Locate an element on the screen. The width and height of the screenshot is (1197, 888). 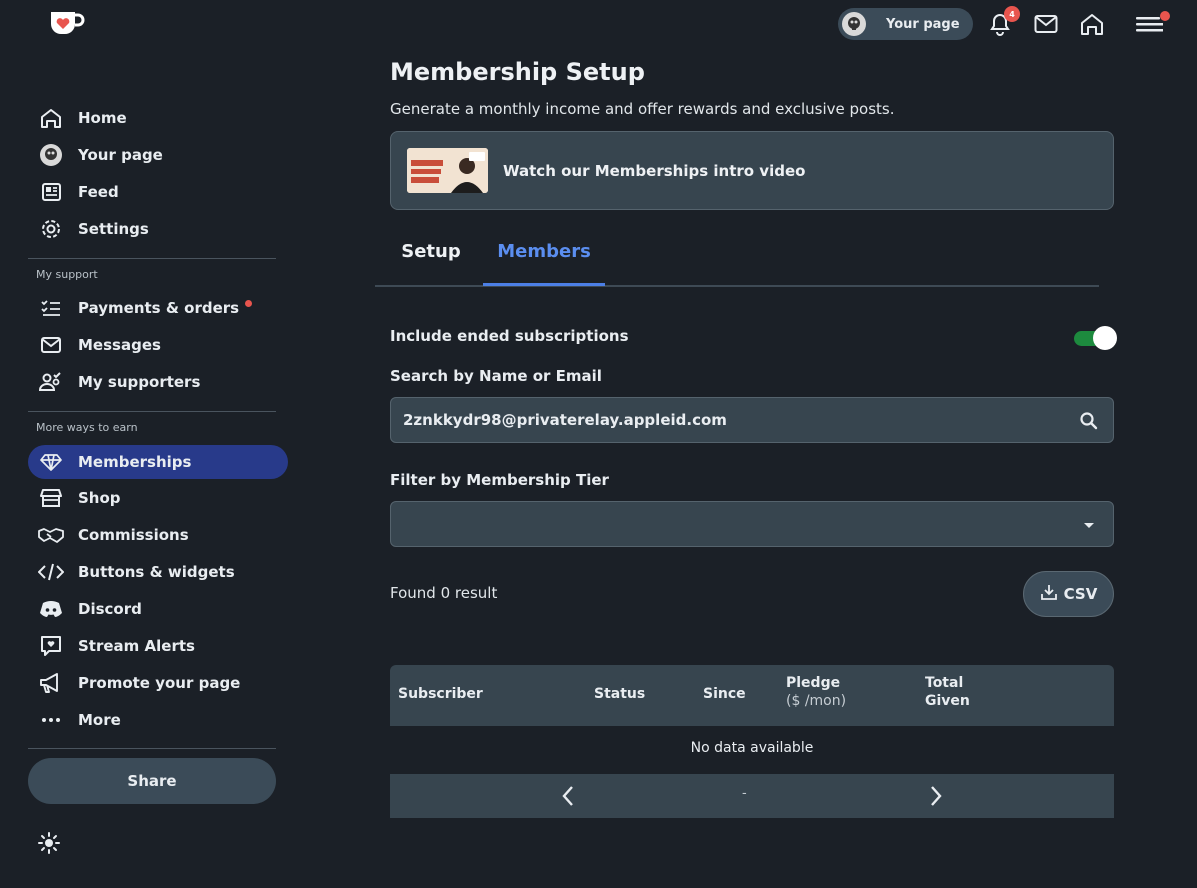
column-header-total-given: Total Given is located at coordinates (947, 692).